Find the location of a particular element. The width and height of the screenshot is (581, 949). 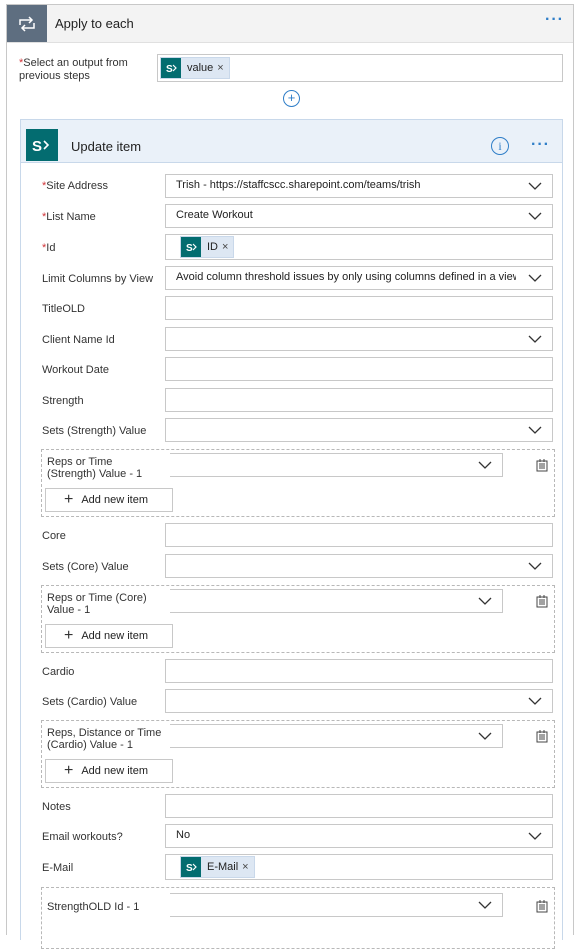

reps-cardio-dropdown is located at coordinates (336, 736).